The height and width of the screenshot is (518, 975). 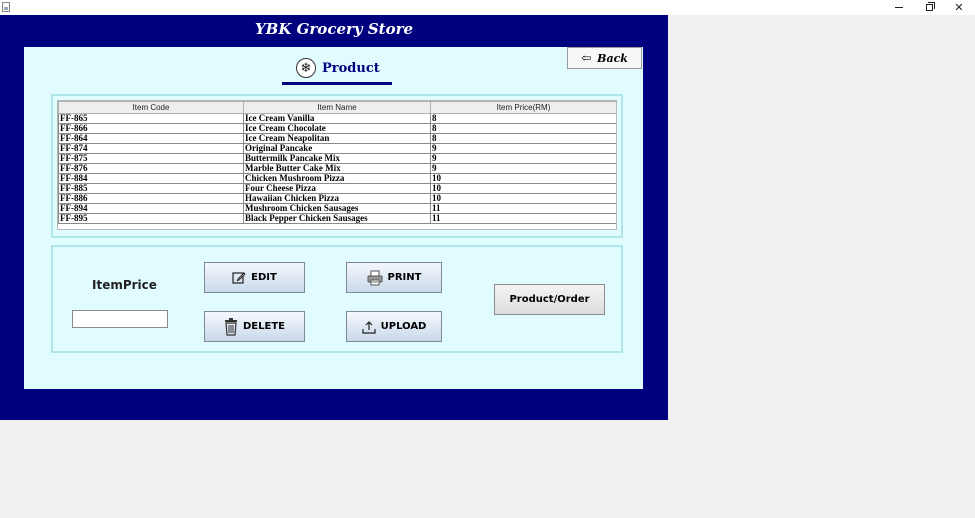 I want to click on table-row: FF-864 Ice Cream Neapolitan 8, so click(x=337, y=138).